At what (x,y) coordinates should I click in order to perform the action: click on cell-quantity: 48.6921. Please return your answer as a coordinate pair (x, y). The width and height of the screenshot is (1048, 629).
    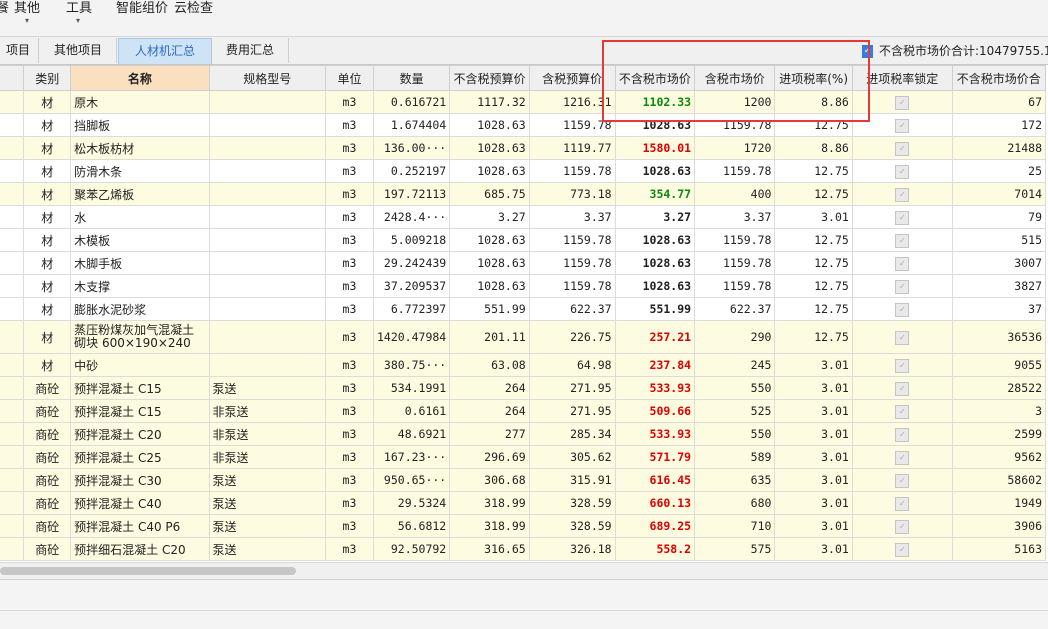
    Looking at the image, I should click on (411, 434).